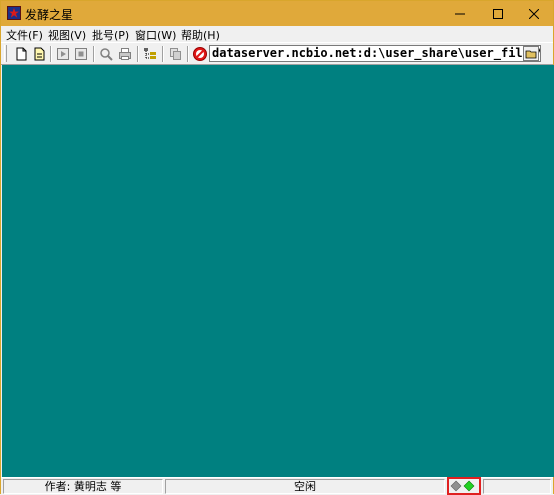  Describe the element at coordinates (200, 54) in the screenshot. I see `connection-status-icon` at that location.